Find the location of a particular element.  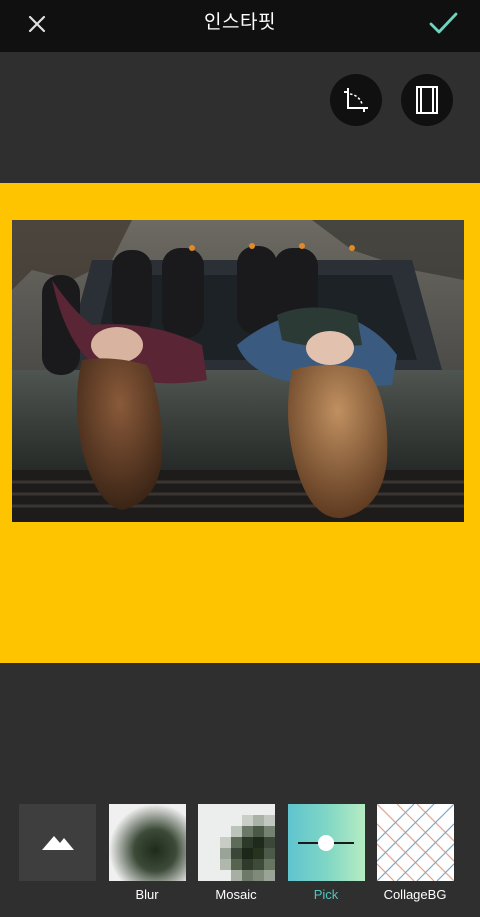

background-options: Blur Mosaic Pick CollageBG is located at coordinates (240, 860).